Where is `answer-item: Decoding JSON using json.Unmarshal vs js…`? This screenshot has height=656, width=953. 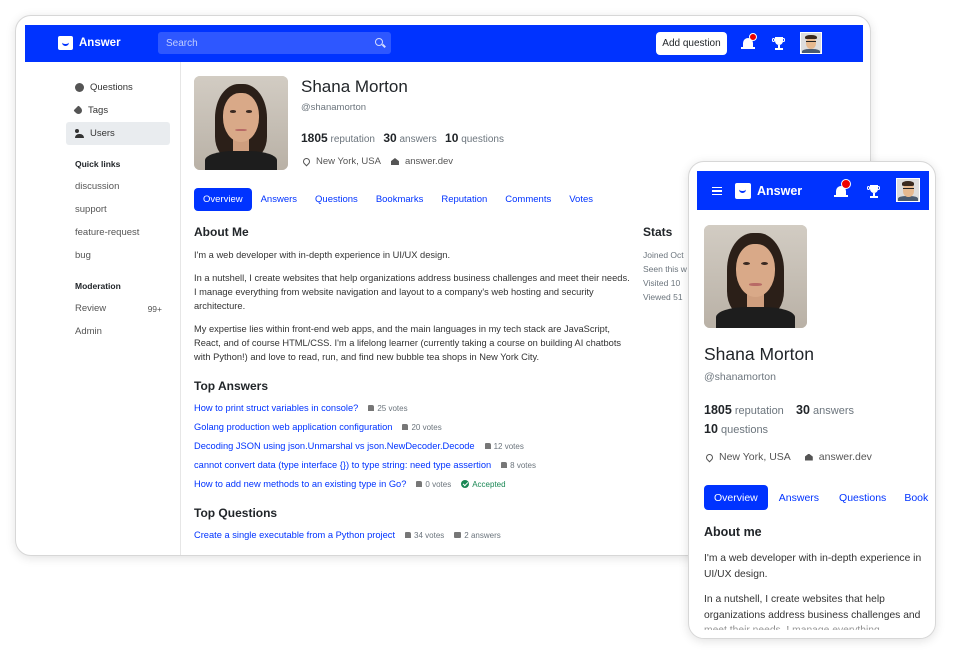
answer-item: Decoding JSON using json.Unmarshal vs js… is located at coordinates (364, 446).